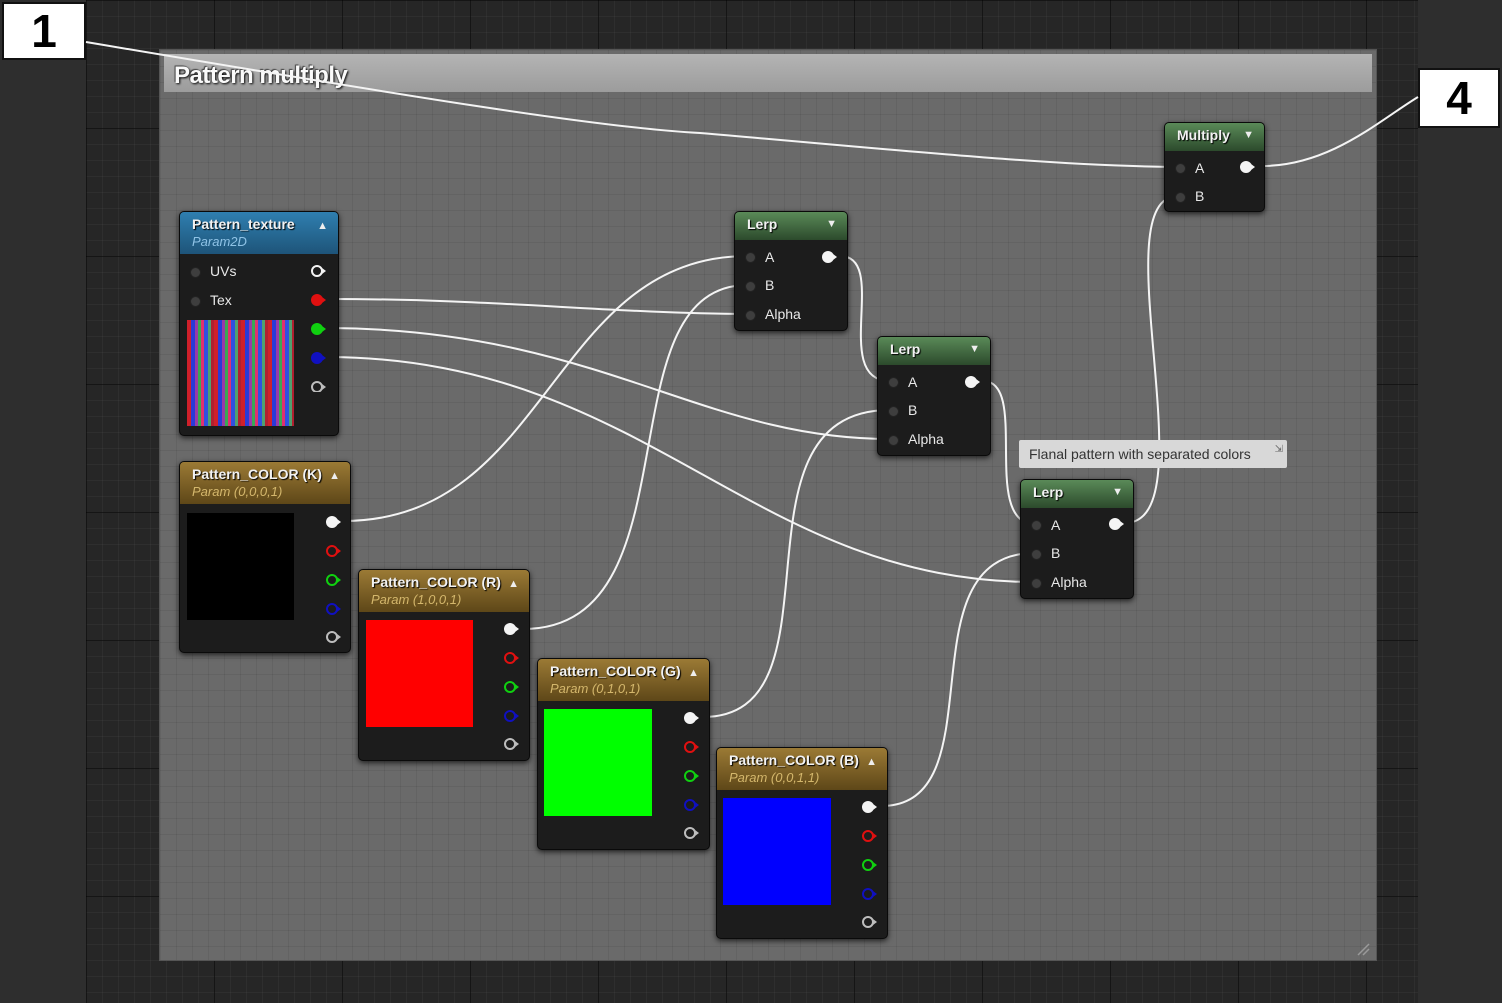 This screenshot has width=1502, height=1003. I want to click on node-header: Pattern_COLOR (K) Param (0,0,0,1) ▲, so click(265, 483).